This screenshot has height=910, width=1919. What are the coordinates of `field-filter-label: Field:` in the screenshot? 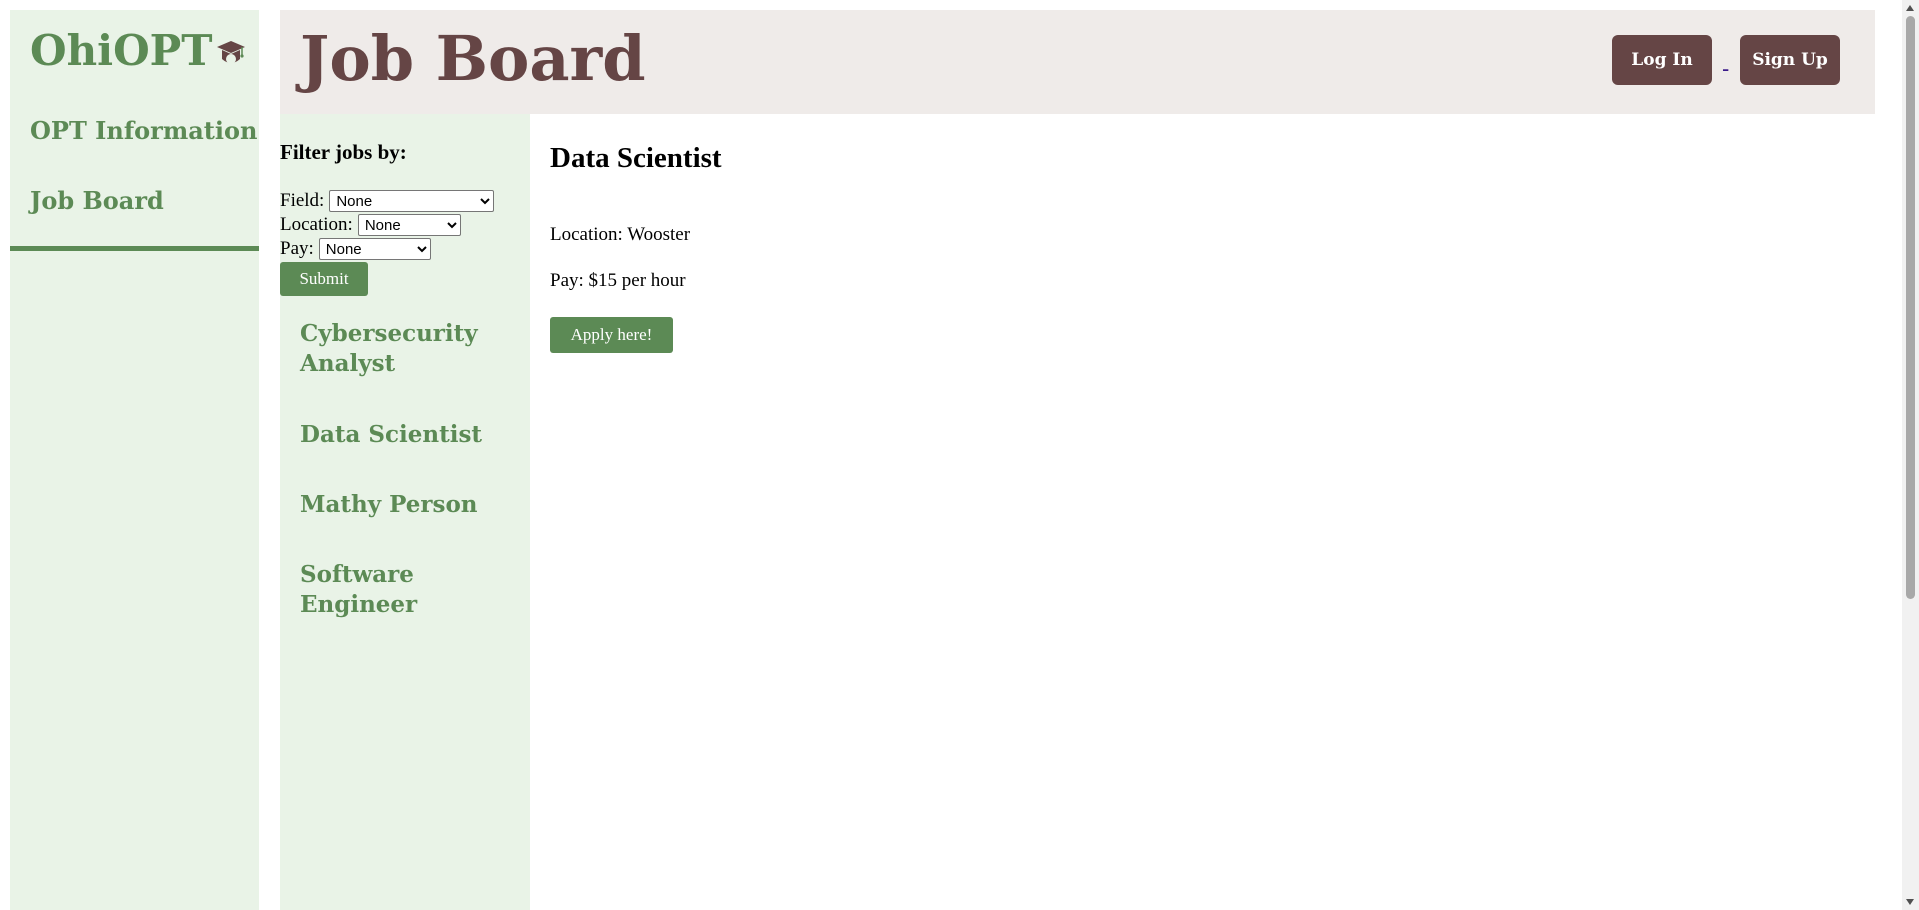 It's located at (302, 200).